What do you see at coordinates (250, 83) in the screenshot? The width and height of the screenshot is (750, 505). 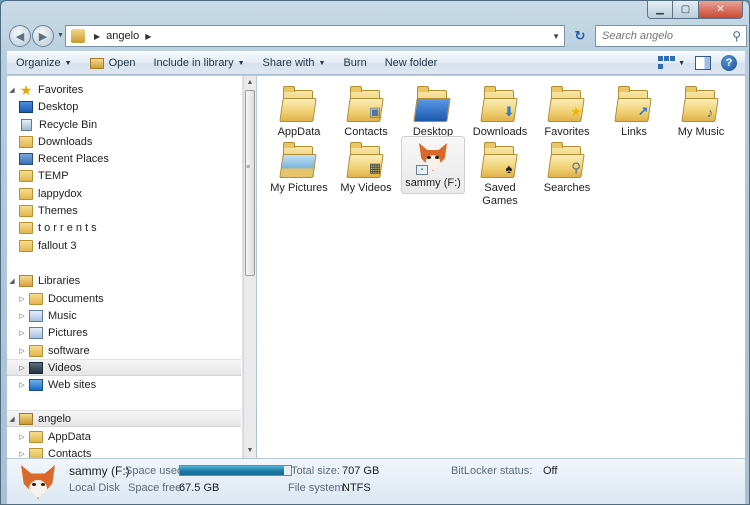 I see `scroll-up-icon: ▲` at bounding box center [250, 83].